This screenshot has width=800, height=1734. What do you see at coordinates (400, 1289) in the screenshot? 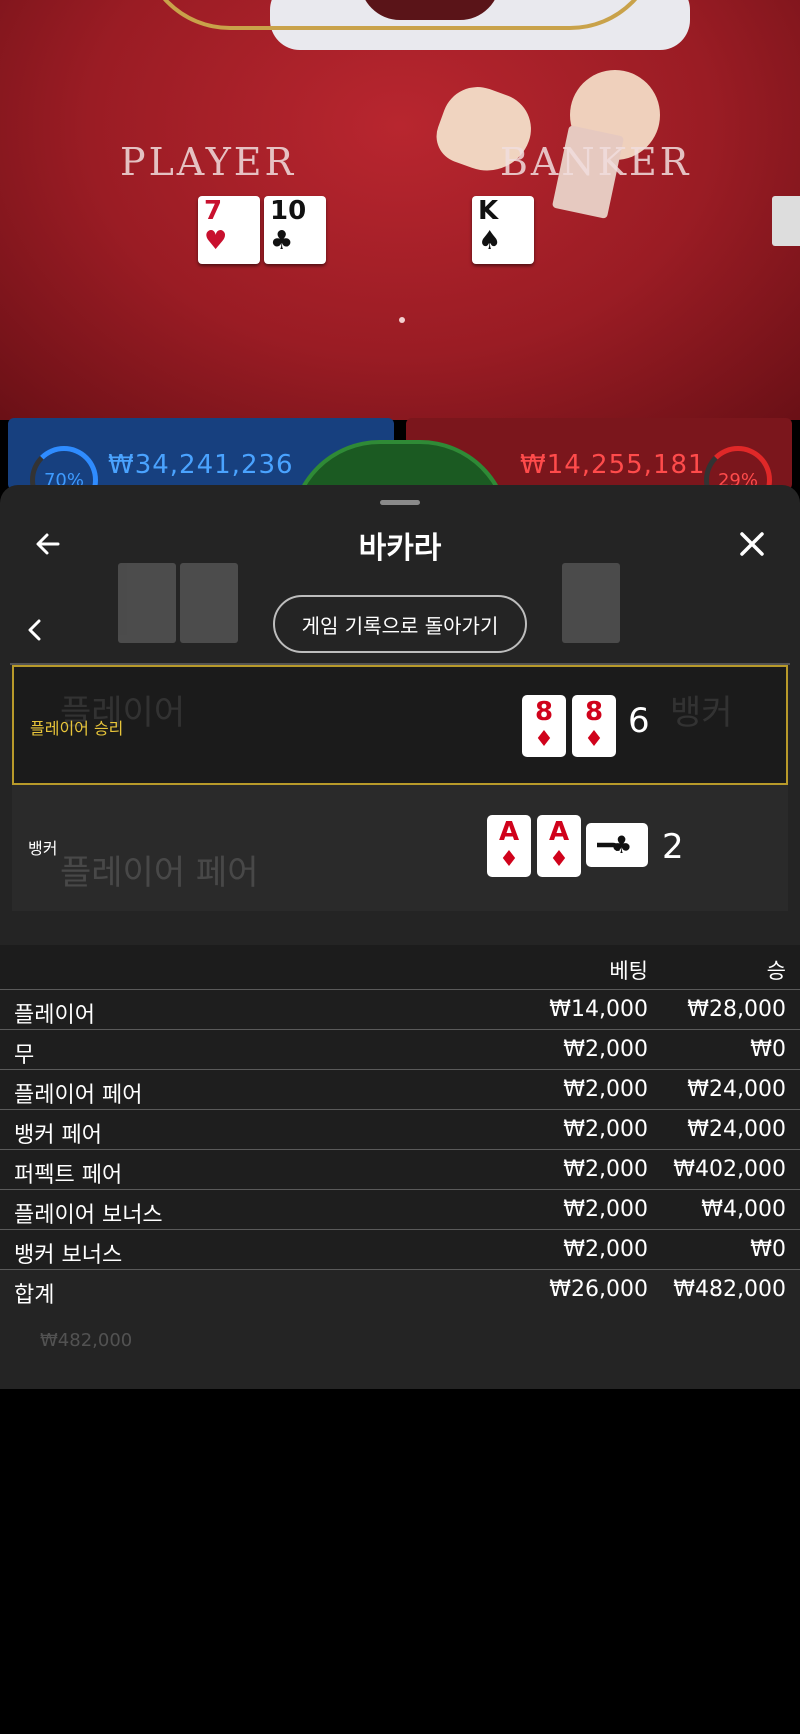
I see `total-row: 합계 ₩26,000 ₩482,000` at bounding box center [400, 1289].